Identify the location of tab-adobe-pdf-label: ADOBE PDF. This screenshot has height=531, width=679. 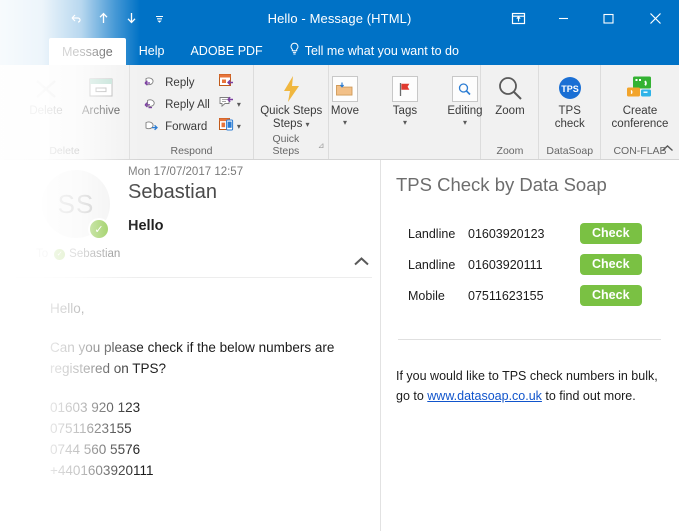
(226, 50).